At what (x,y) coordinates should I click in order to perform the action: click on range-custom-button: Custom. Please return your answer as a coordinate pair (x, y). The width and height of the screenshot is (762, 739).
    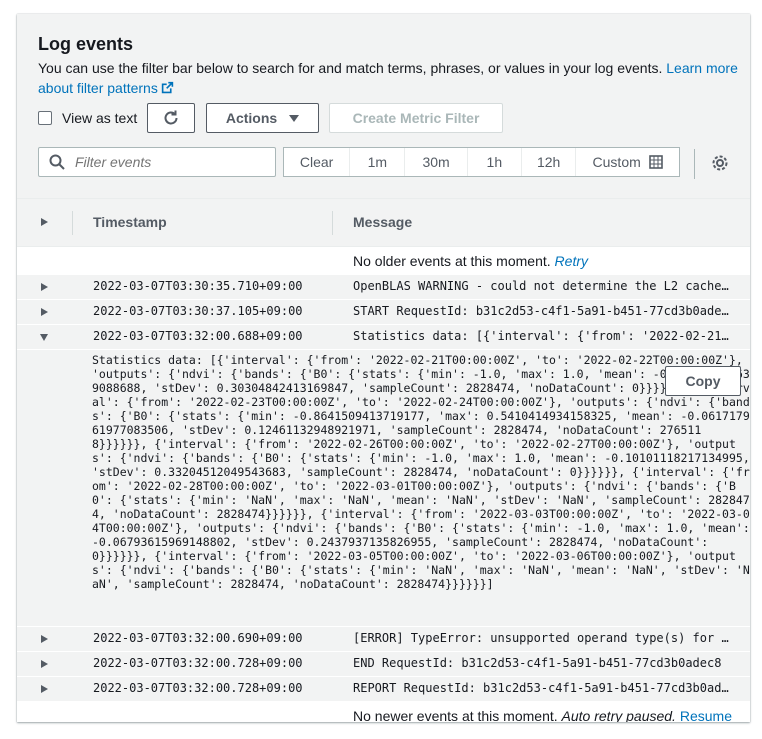
    Looking at the image, I should click on (627, 162).